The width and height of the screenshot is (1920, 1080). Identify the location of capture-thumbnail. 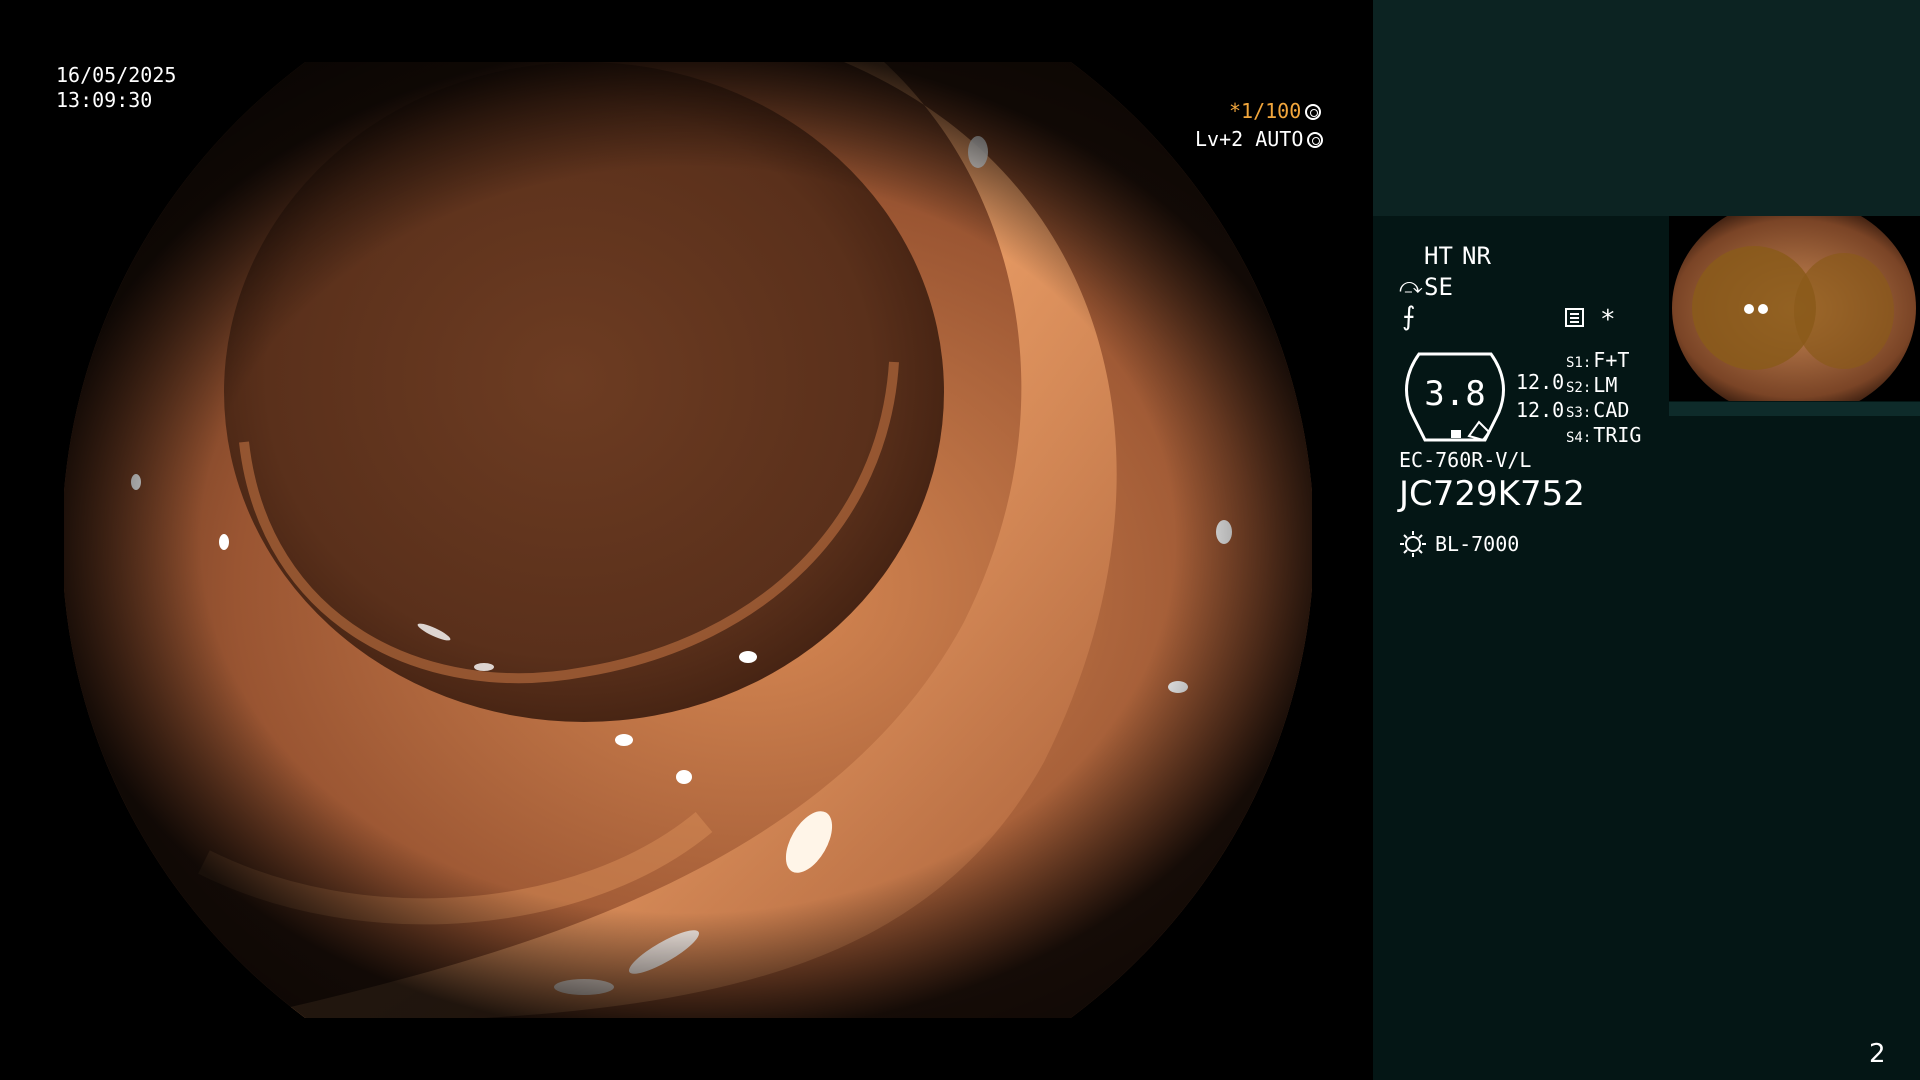
(1794, 308).